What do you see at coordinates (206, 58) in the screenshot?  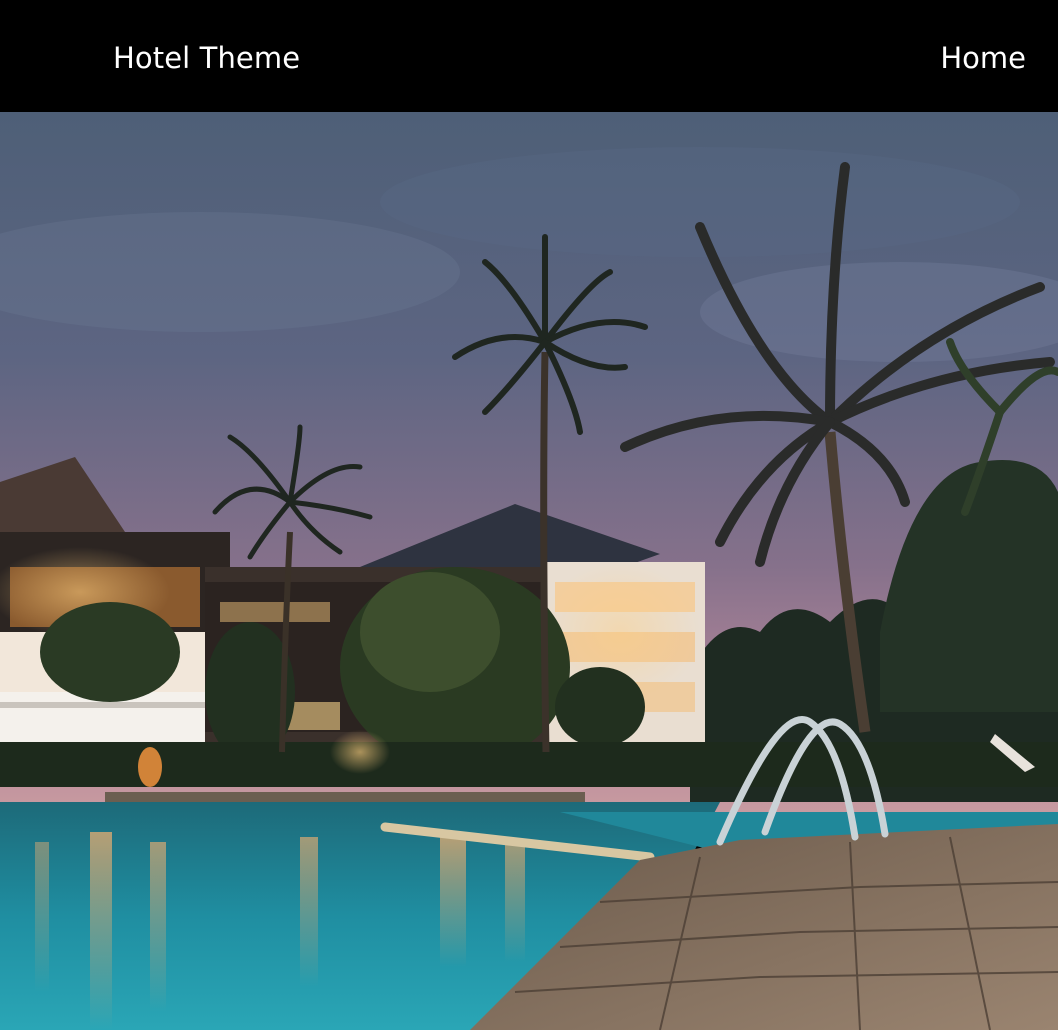 I see `brand-link: Hotel Theme` at bounding box center [206, 58].